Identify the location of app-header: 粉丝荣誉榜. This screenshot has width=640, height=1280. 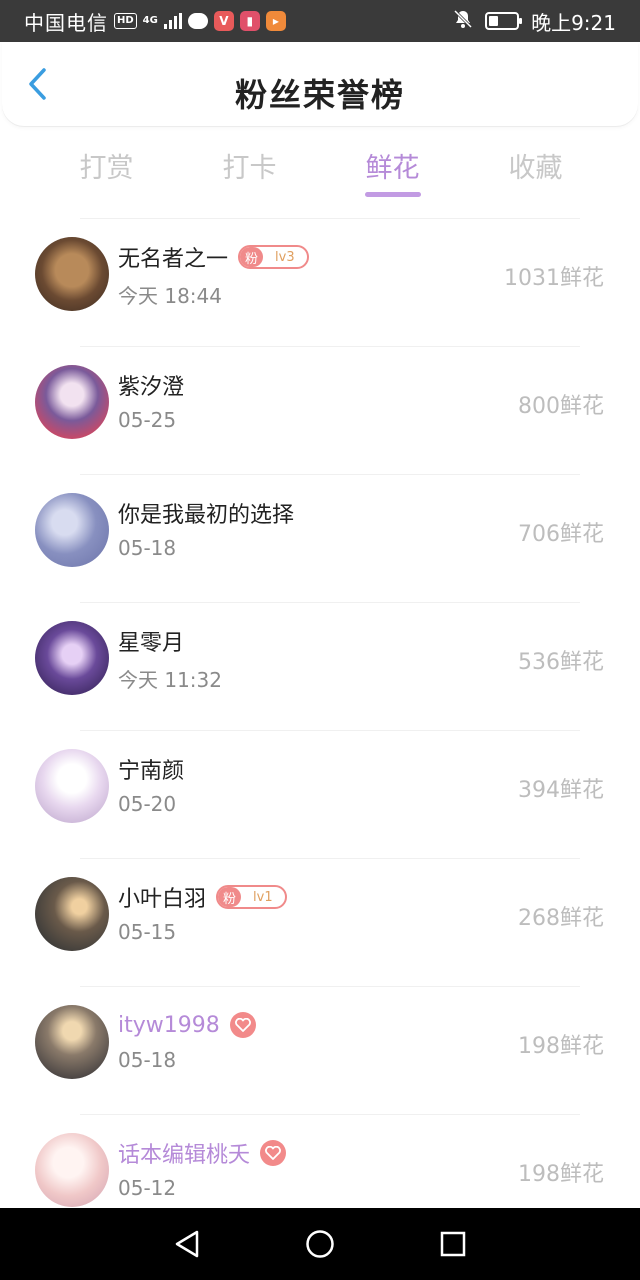
(320, 84).